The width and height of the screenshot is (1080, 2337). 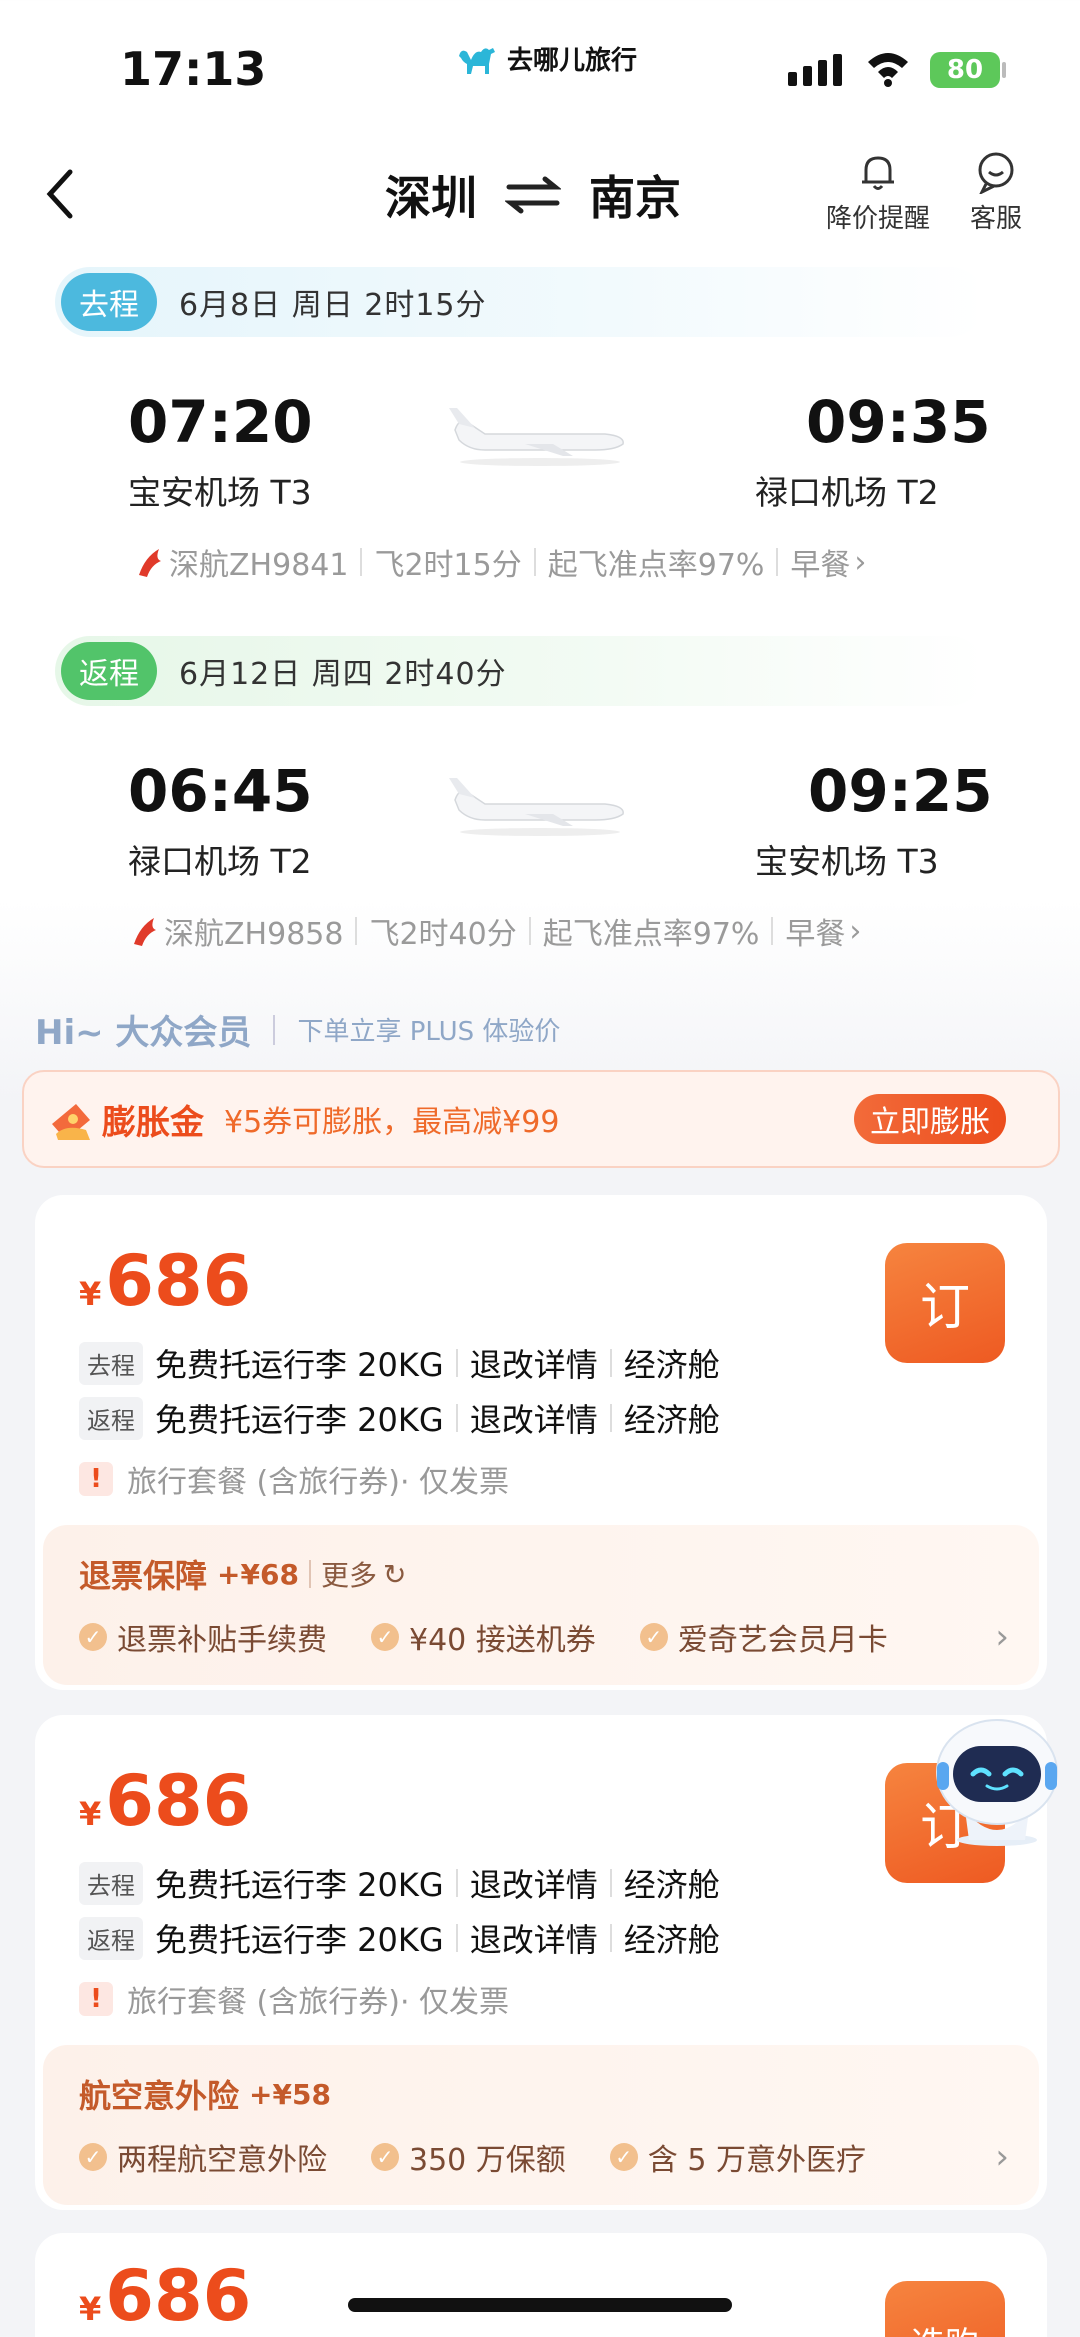 I want to click on outbound-dep-time: 07:20, so click(x=220, y=422).